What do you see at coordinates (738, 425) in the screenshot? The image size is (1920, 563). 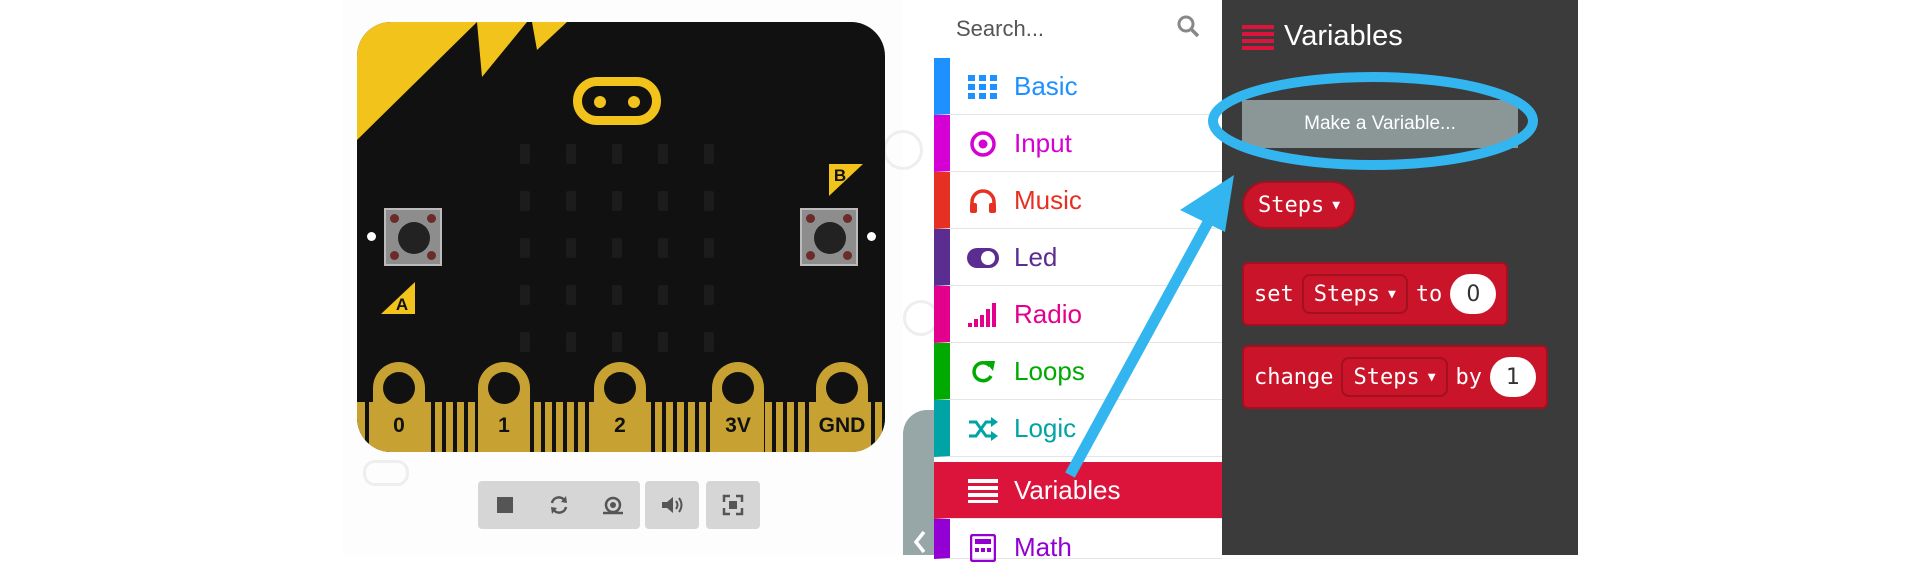 I see `pin-label: 3V` at bounding box center [738, 425].